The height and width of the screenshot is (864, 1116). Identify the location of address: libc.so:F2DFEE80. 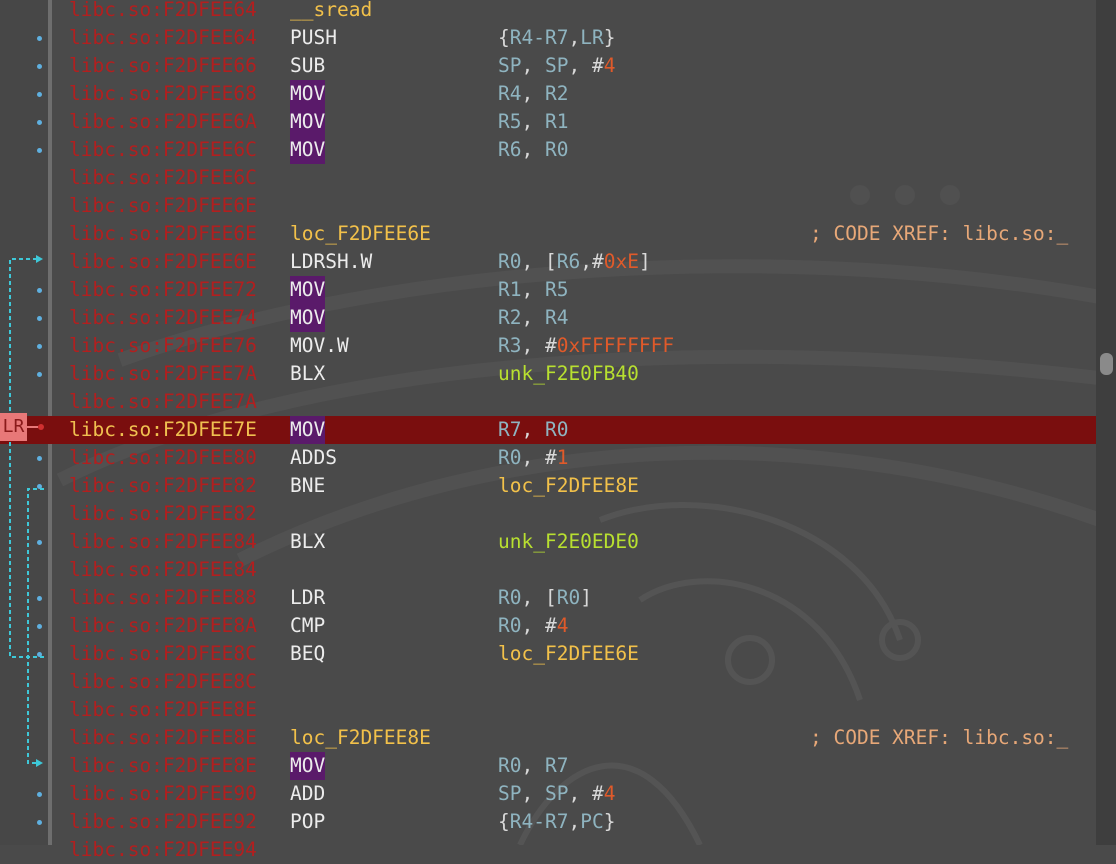
(163, 457).